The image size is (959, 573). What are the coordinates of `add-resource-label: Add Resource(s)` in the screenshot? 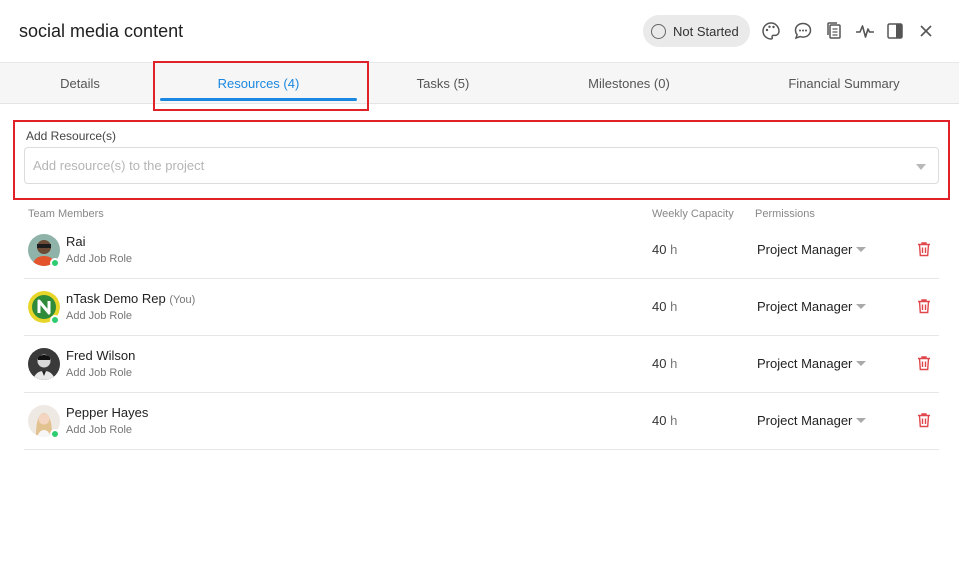 It's located at (71, 136).